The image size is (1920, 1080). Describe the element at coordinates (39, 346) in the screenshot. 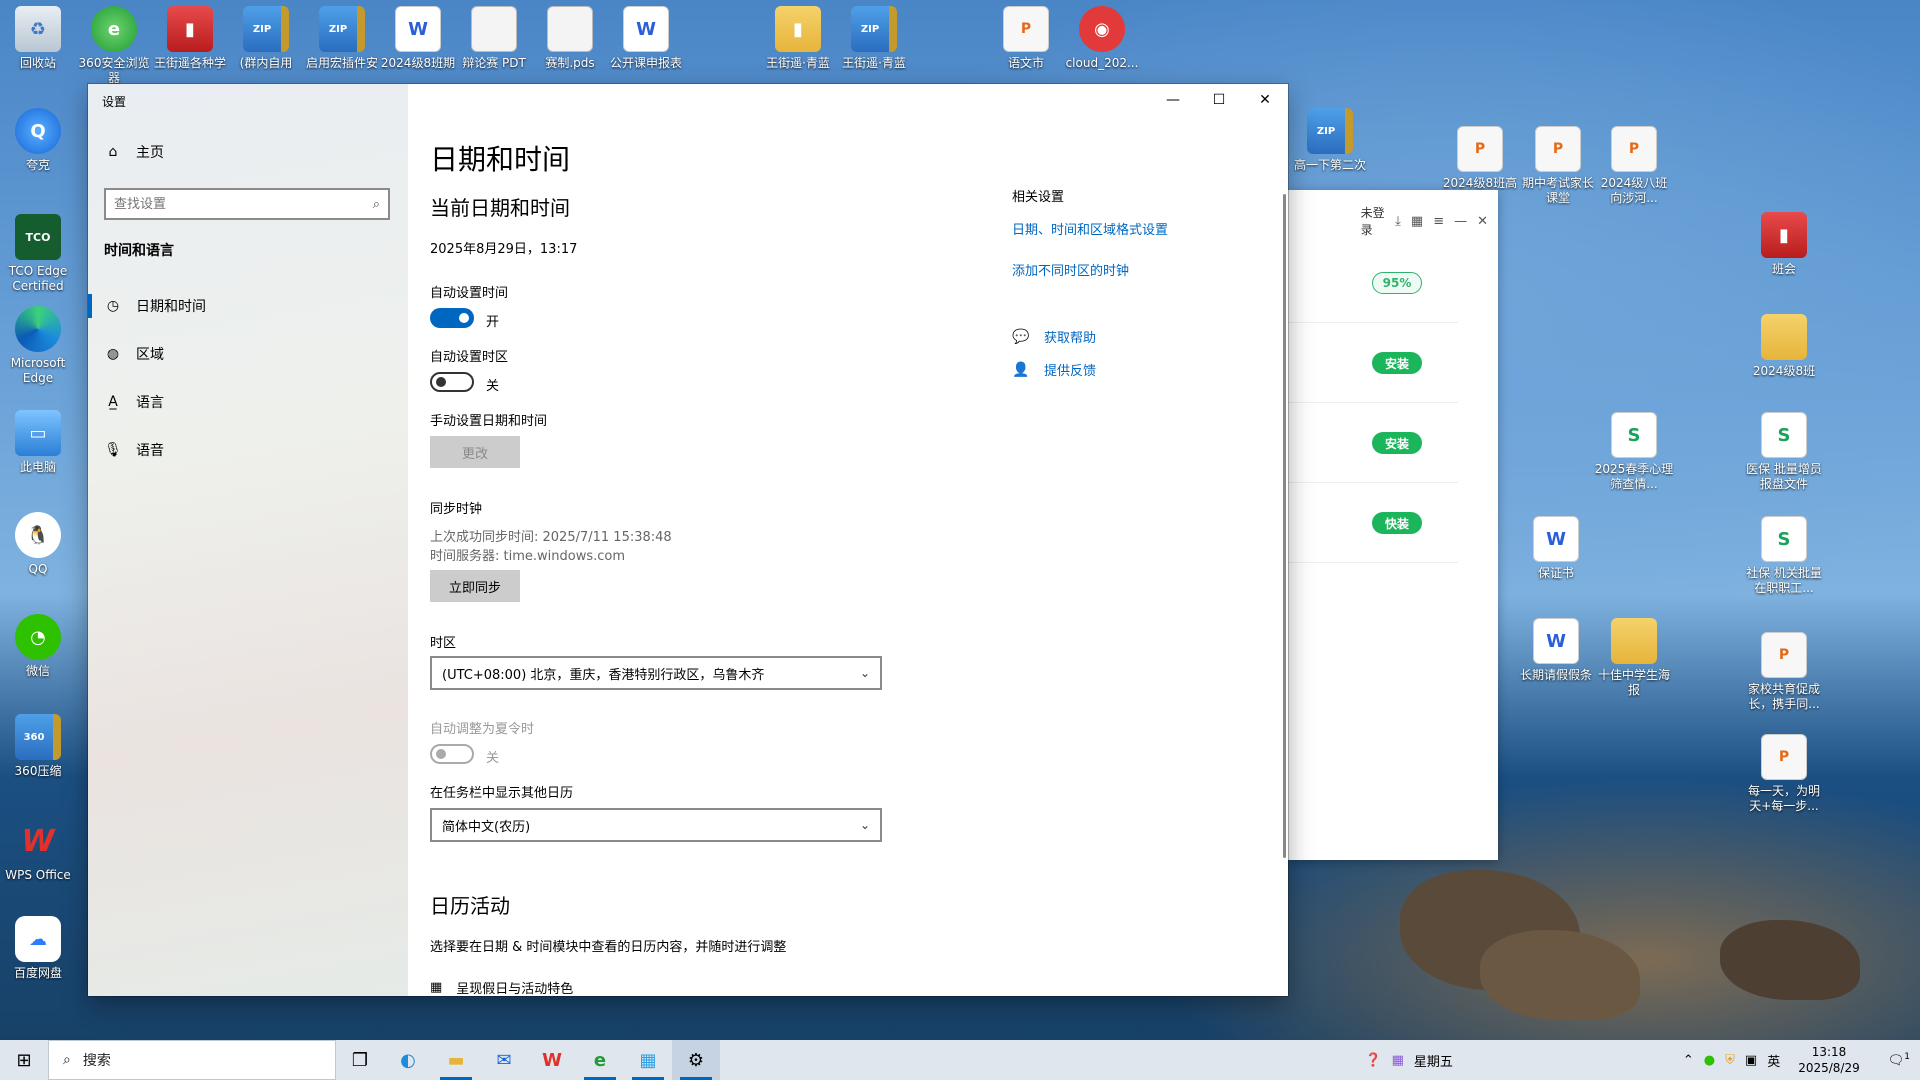

I see `desktop-shortcut: Microsoft Edge` at that location.